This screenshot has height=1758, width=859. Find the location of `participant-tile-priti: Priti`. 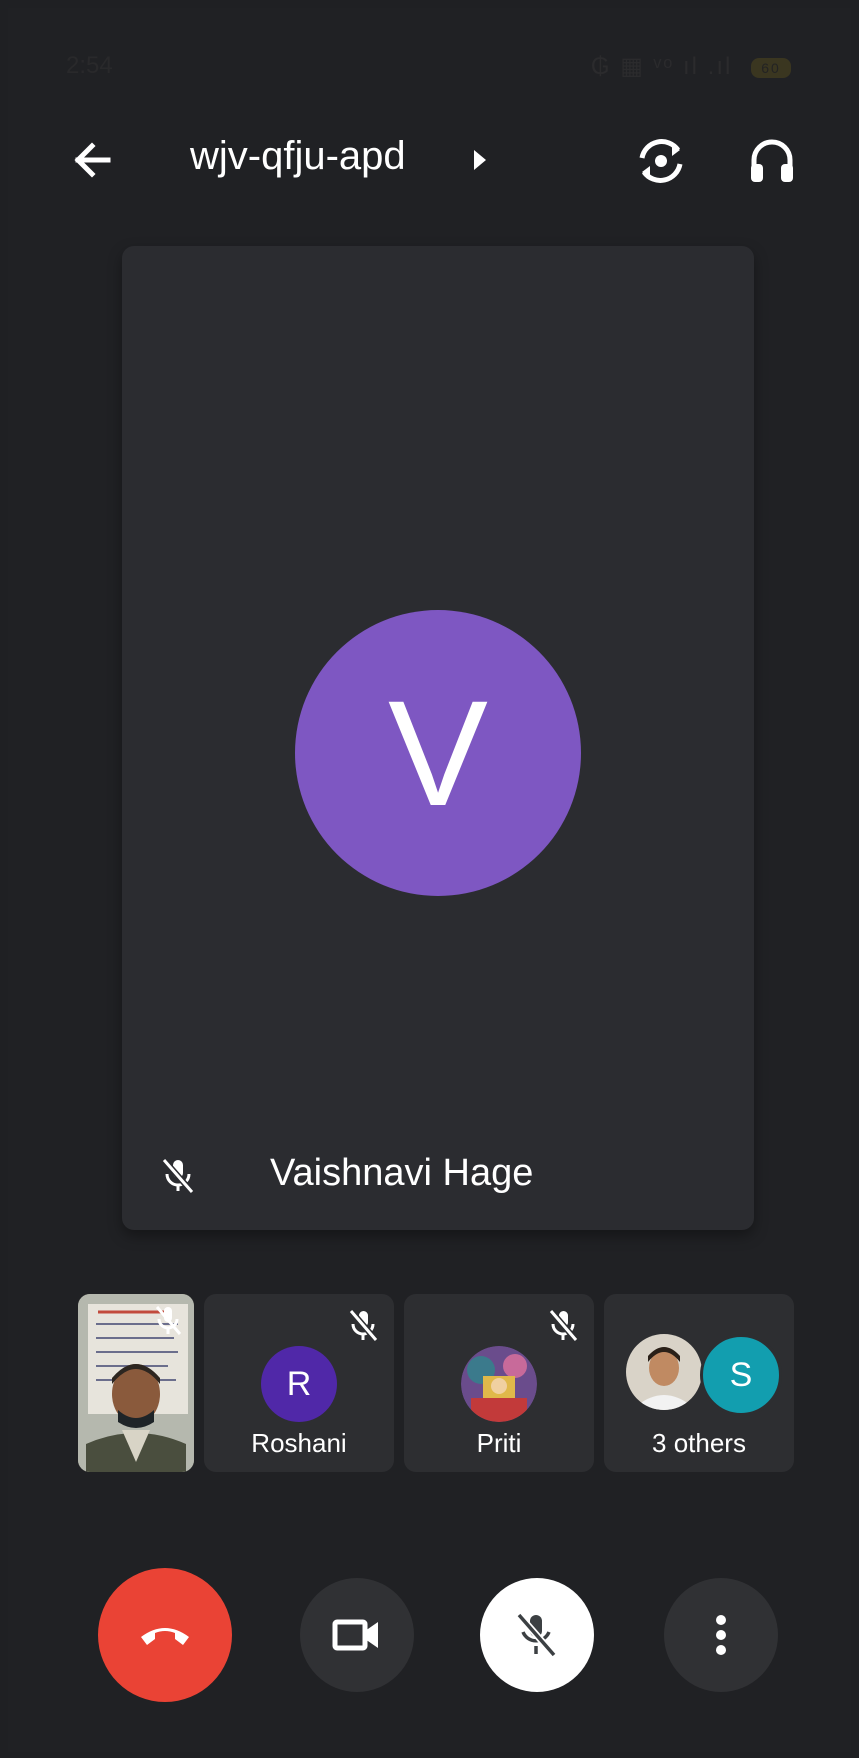

participant-tile-priti: Priti is located at coordinates (499, 1383).